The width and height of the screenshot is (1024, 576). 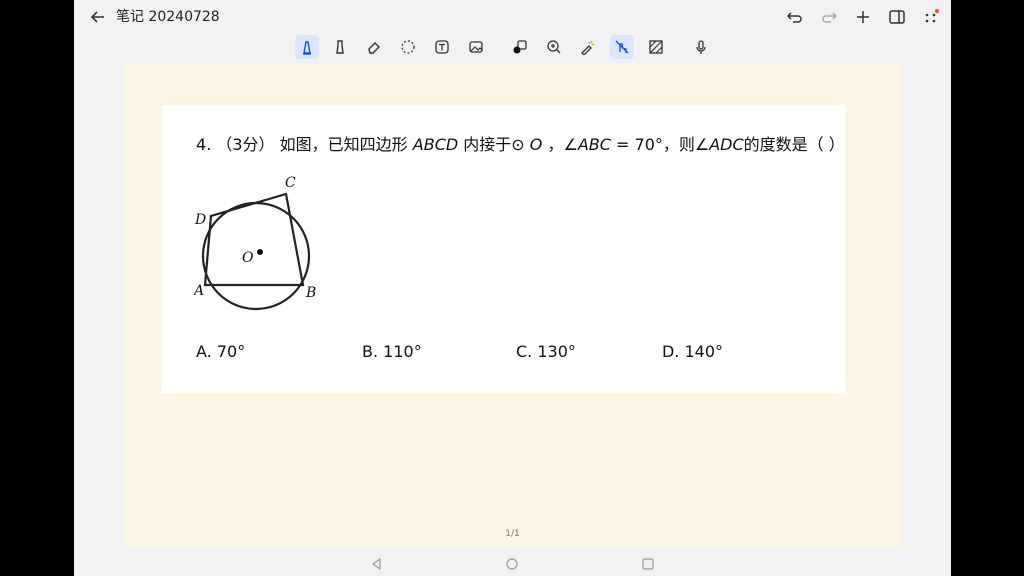 I want to click on question-points: （3分）, so click(x=245, y=144).